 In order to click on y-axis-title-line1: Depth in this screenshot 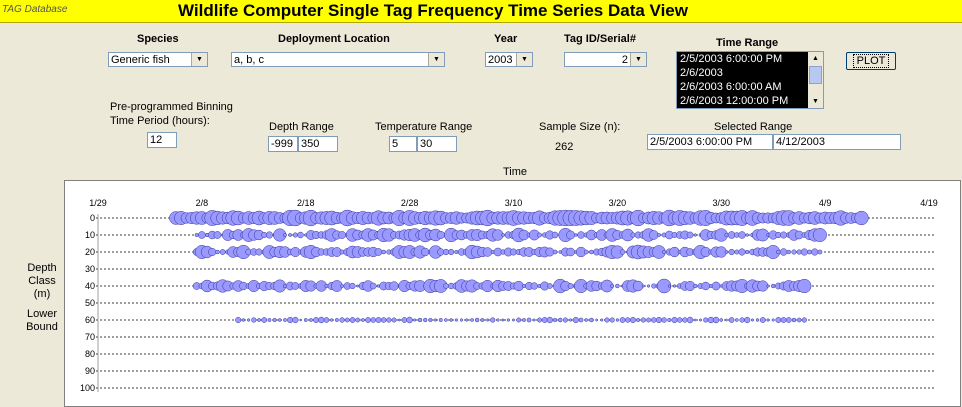, I will do `click(42, 268)`.